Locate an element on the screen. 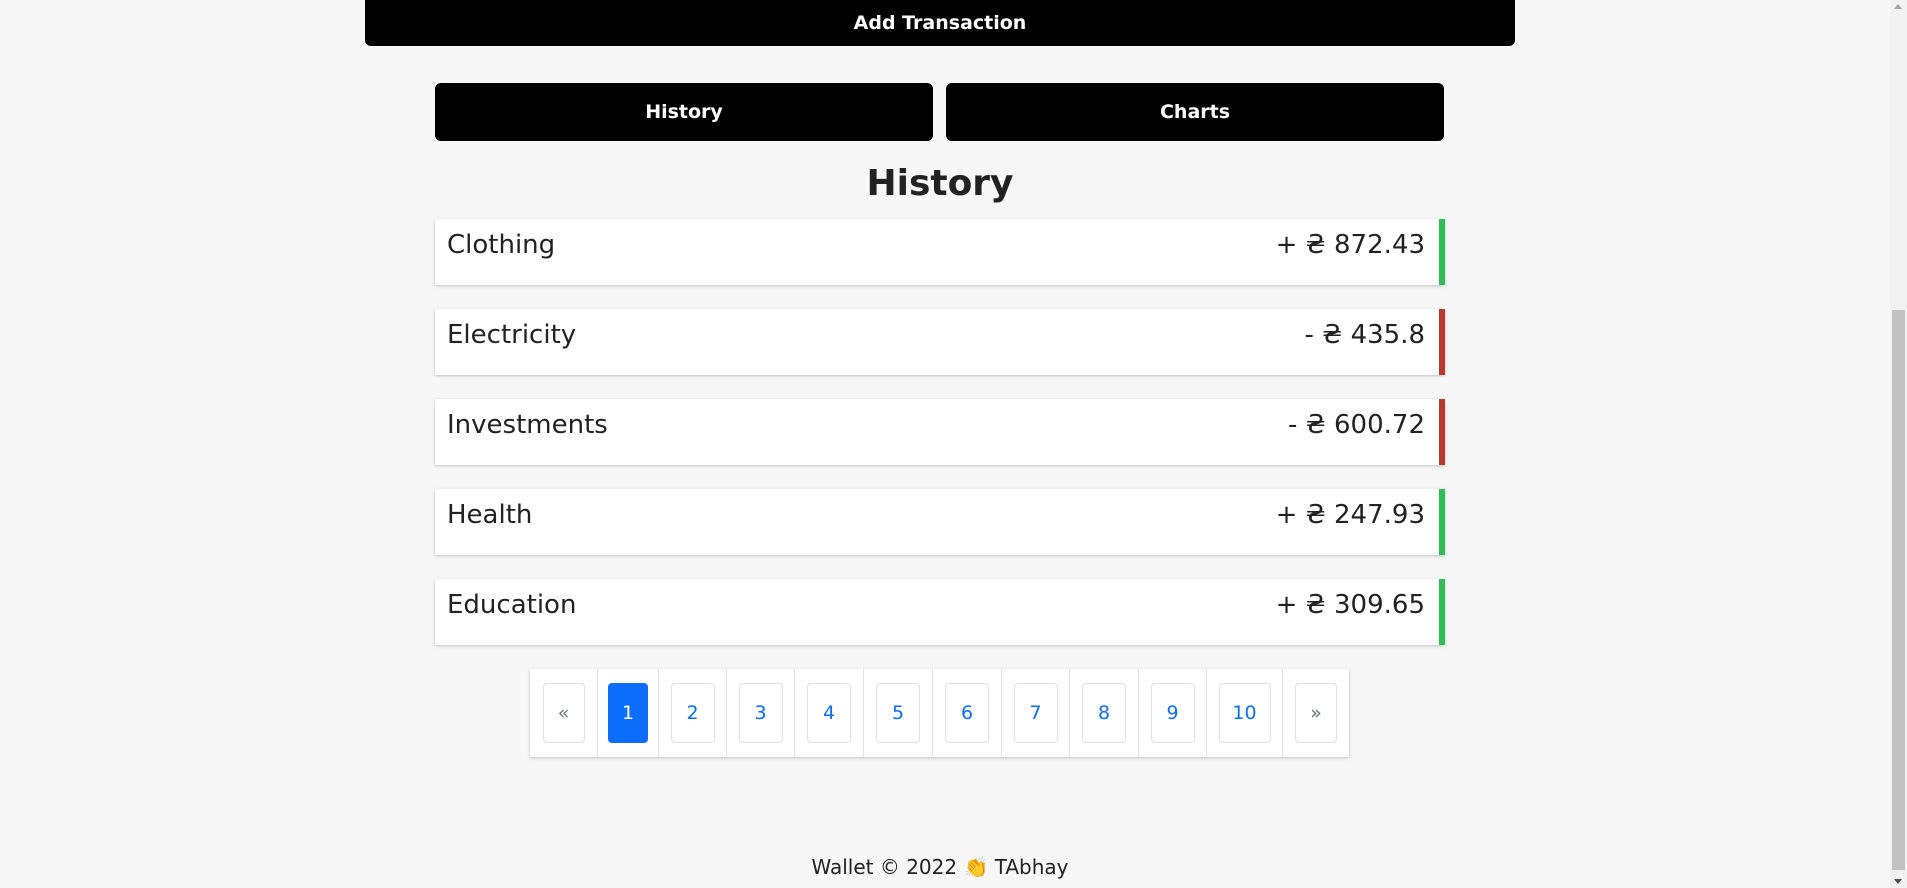 This screenshot has width=1907, height=888. pagination-cell: « is located at coordinates (564, 713).